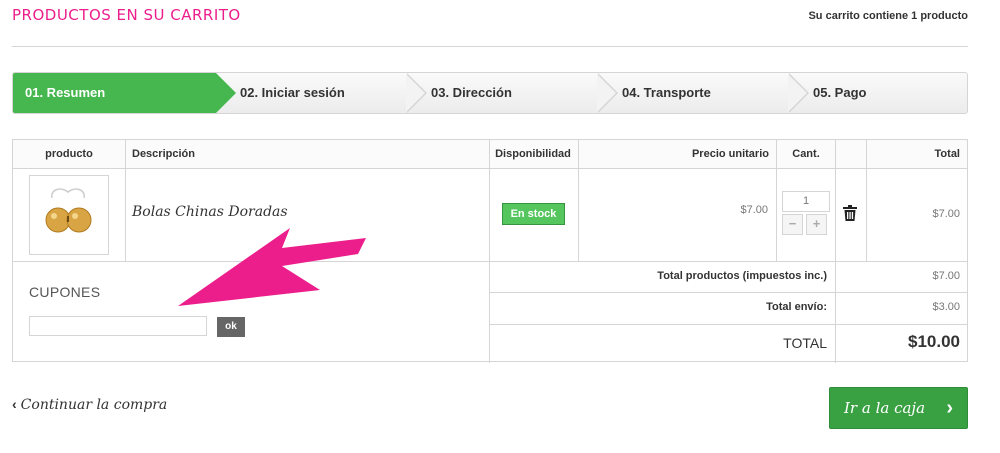 The image size is (1000, 453). What do you see at coordinates (292, 92) in the screenshot?
I see `step-label: 02. Iniciar sesión` at bounding box center [292, 92].